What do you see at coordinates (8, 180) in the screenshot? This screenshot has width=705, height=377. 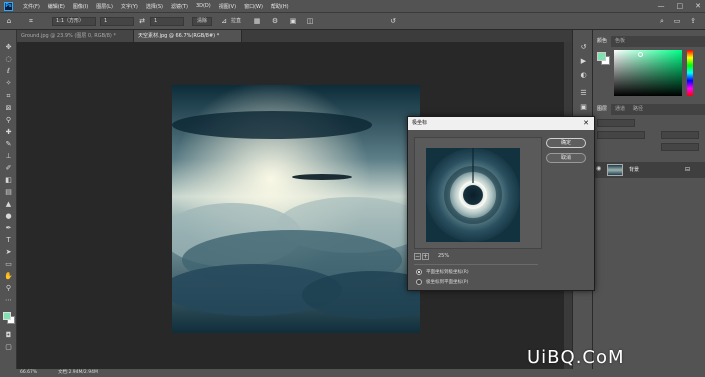 I see `eraser-tool-icon: ◧` at bounding box center [8, 180].